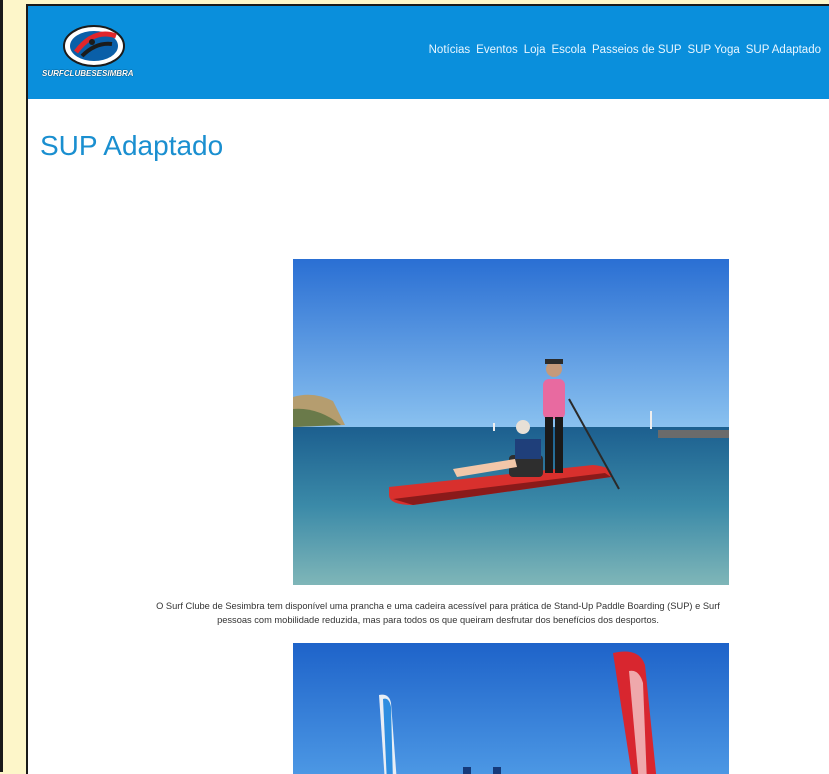 The width and height of the screenshot is (829, 774). What do you see at coordinates (637, 50) in the screenshot?
I see `nav-item-passeios-de-sup: Passeios de SUP` at bounding box center [637, 50].